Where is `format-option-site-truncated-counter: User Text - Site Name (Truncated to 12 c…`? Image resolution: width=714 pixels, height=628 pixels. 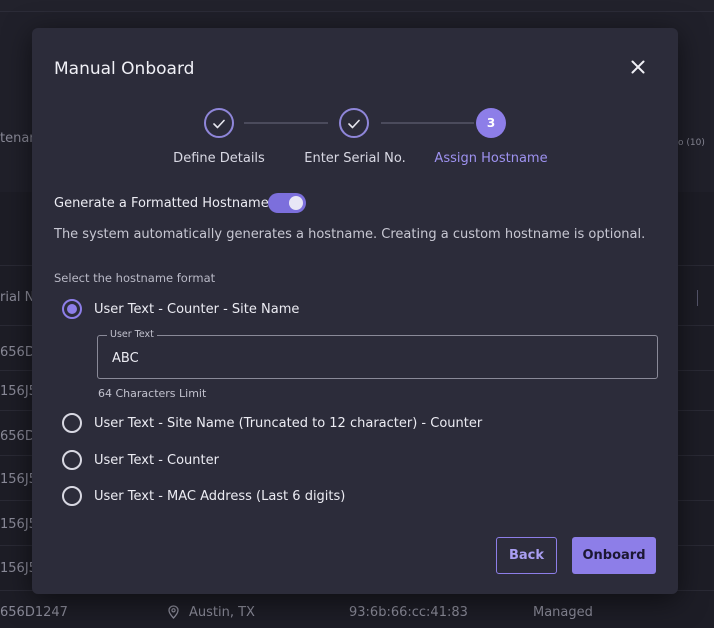 format-option-site-truncated-counter: User Text - Site Name (Truncated to 12 c… is located at coordinates (272, 423).